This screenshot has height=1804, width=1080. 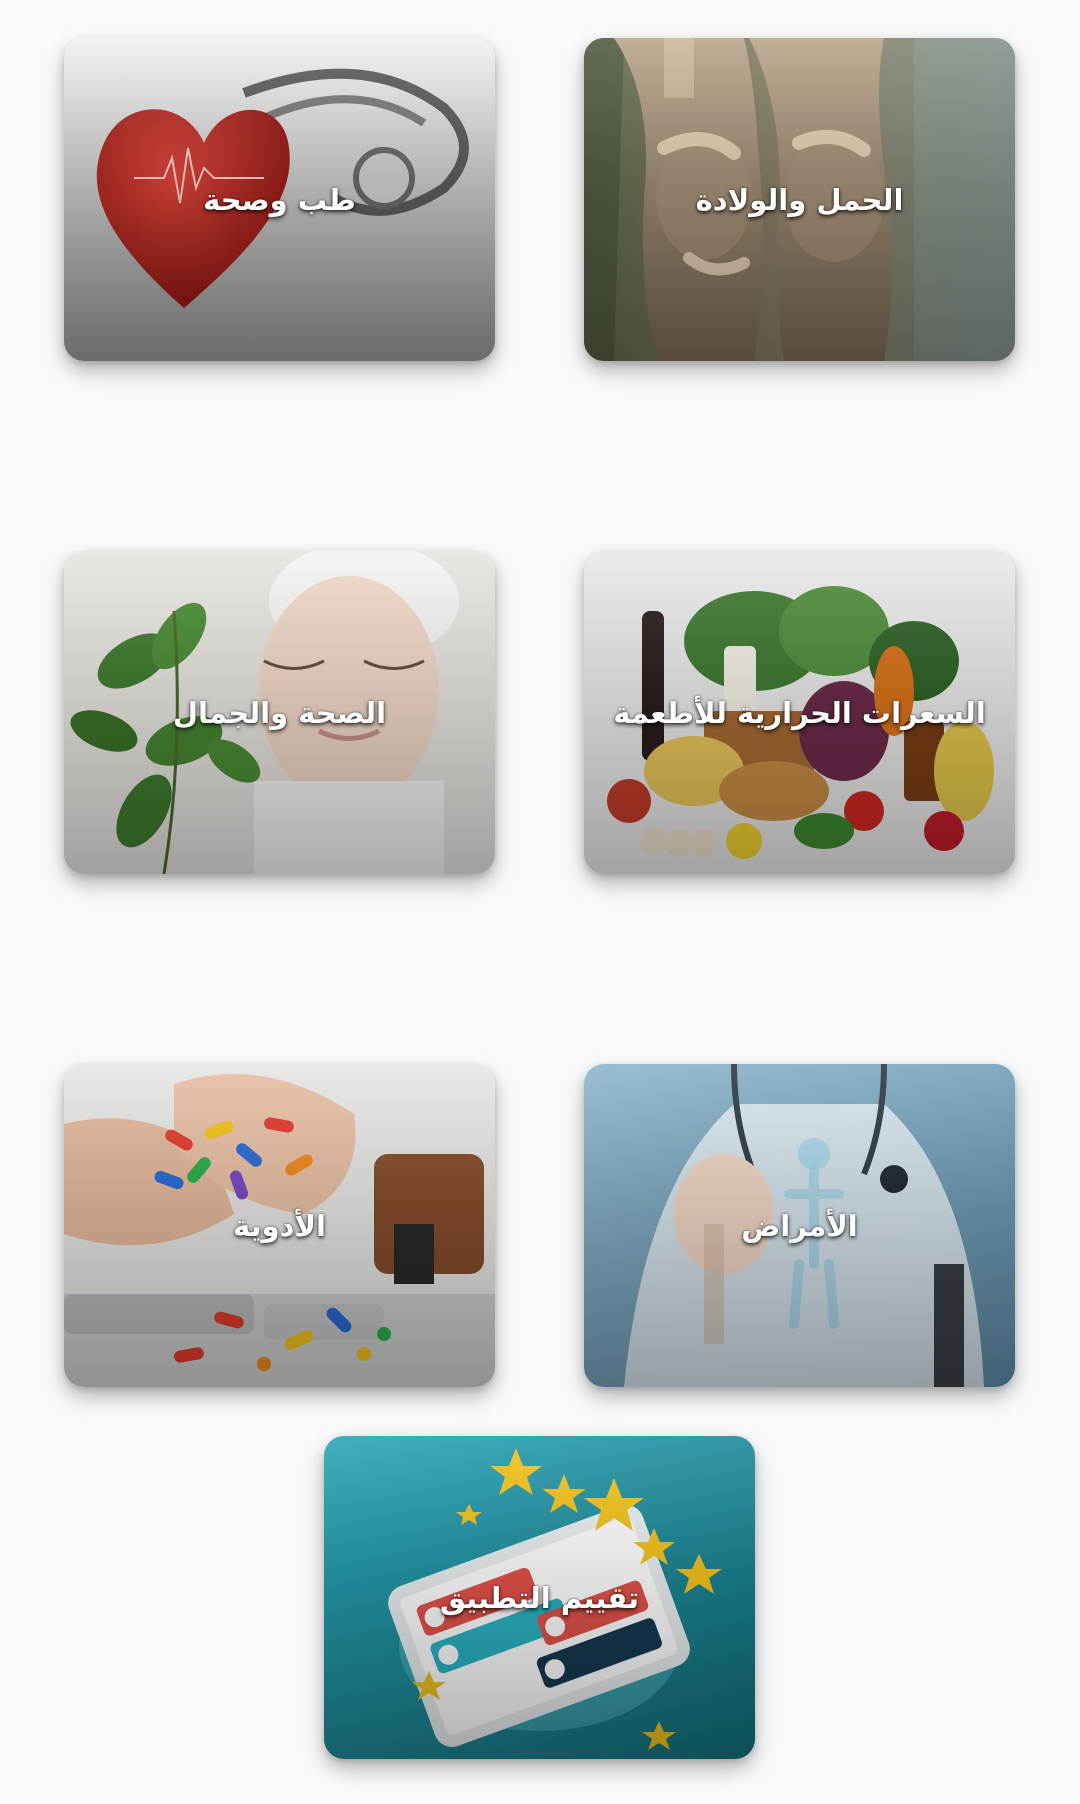 I want to click on category-label: الحمل والولادة, so click(x=799, y=199).